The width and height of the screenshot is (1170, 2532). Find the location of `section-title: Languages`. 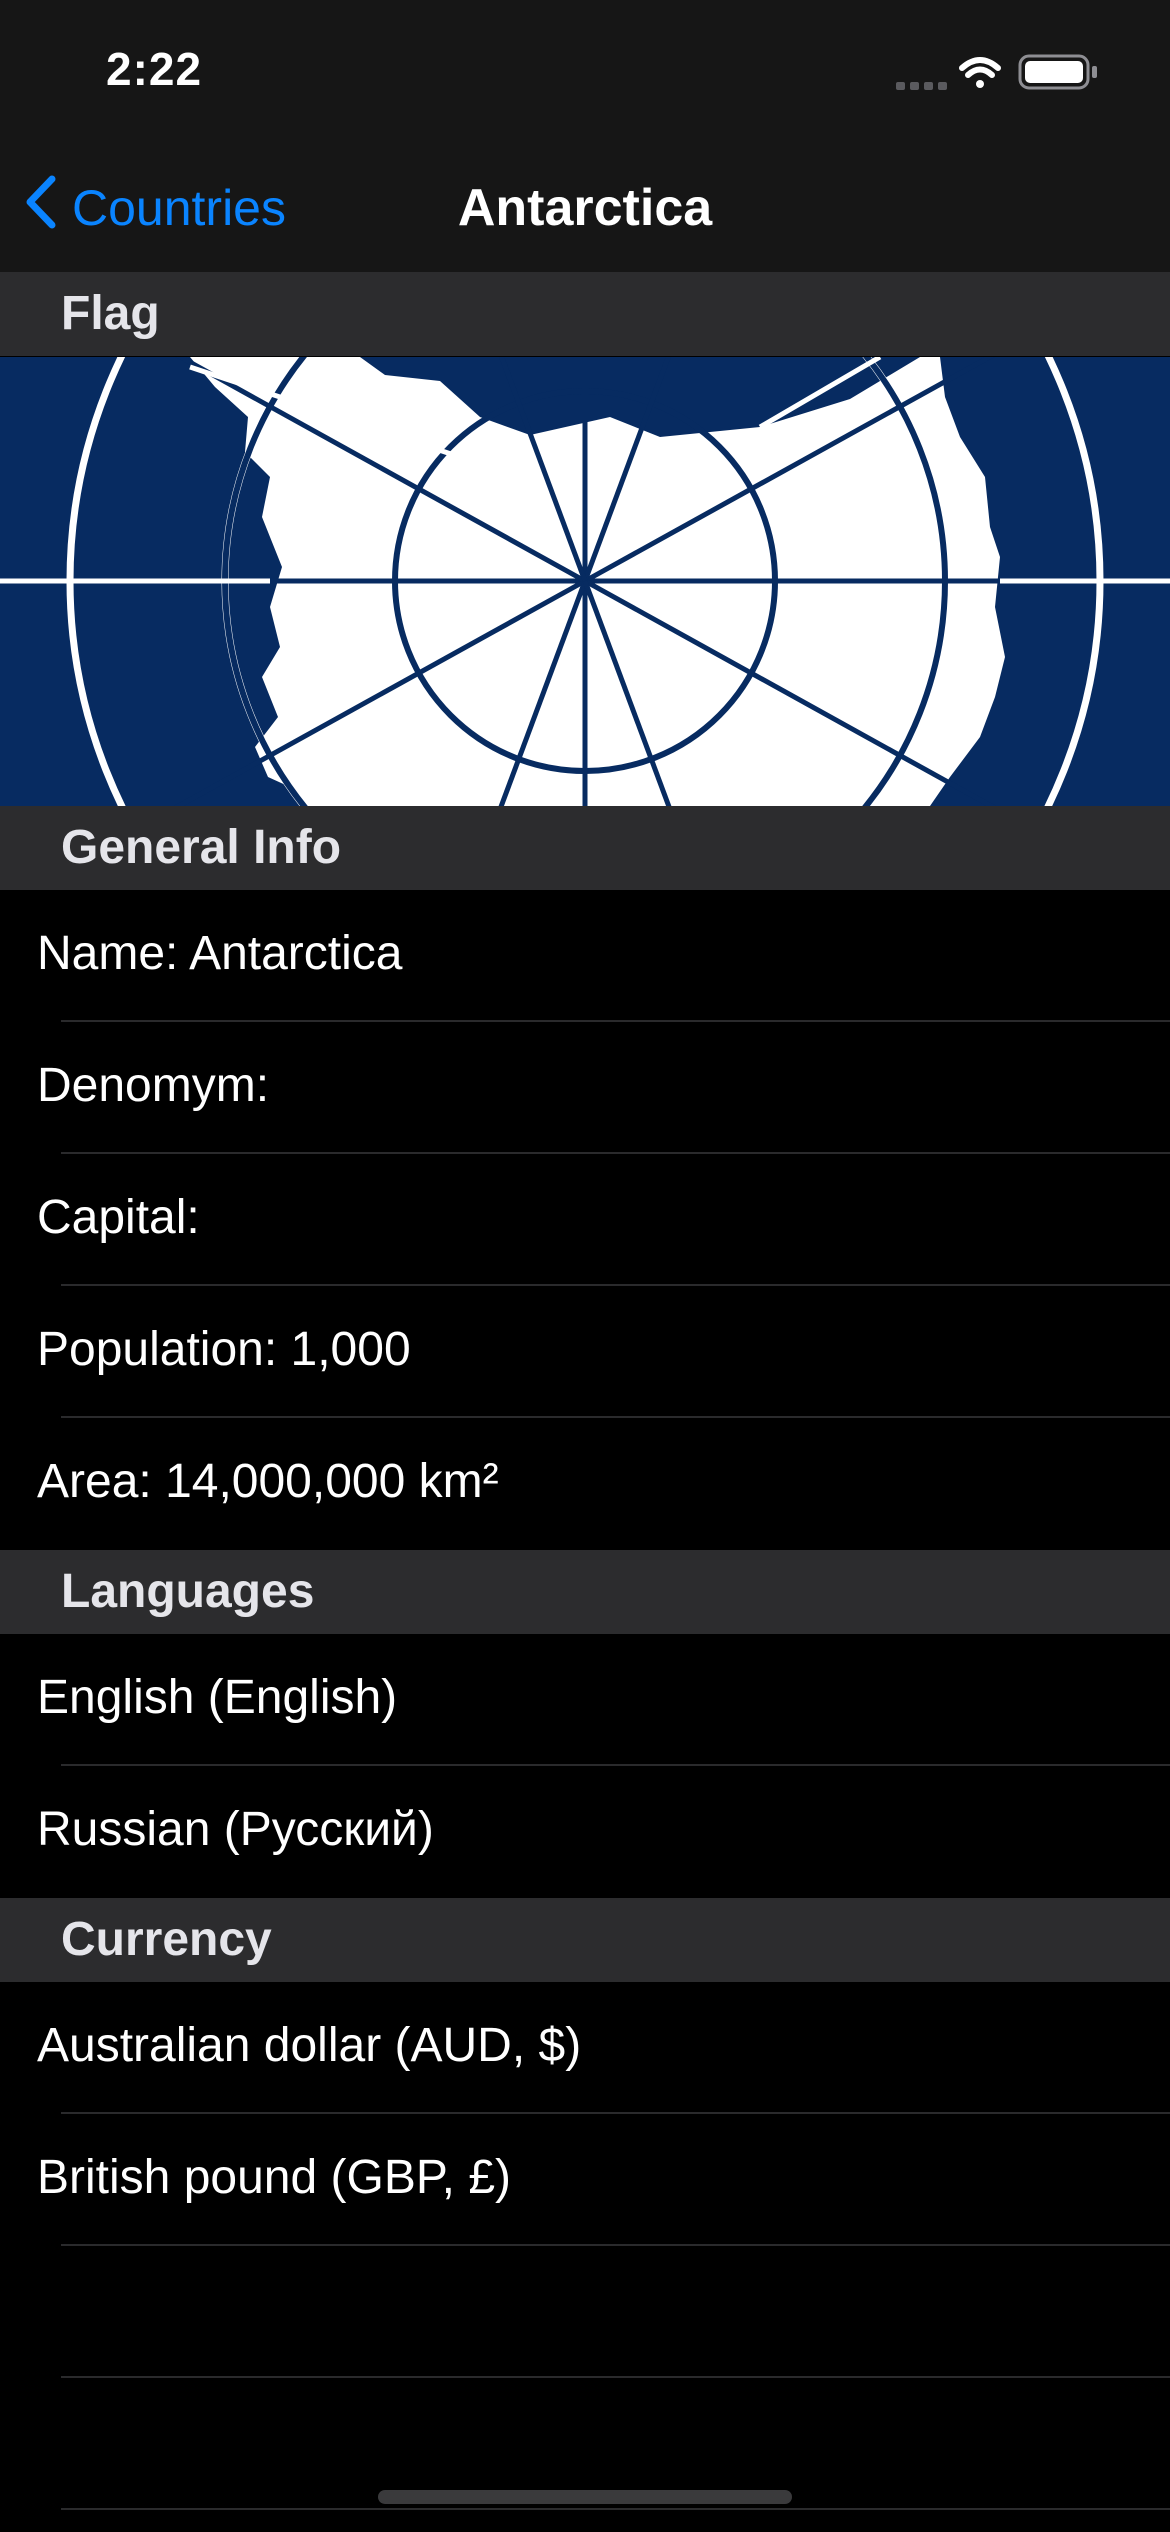

section-title: Languages is located at coordinates (188, 1591).